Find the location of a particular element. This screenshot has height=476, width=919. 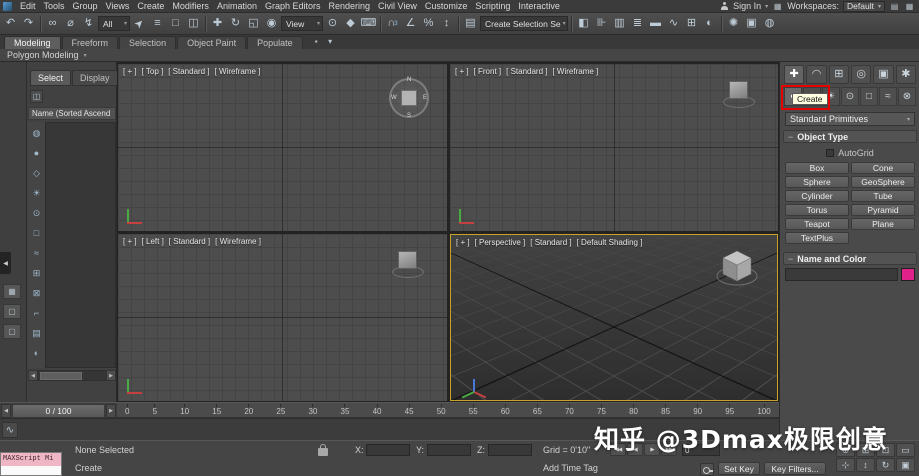

timeline-tick: 85 is located at coordinates (665, 410).